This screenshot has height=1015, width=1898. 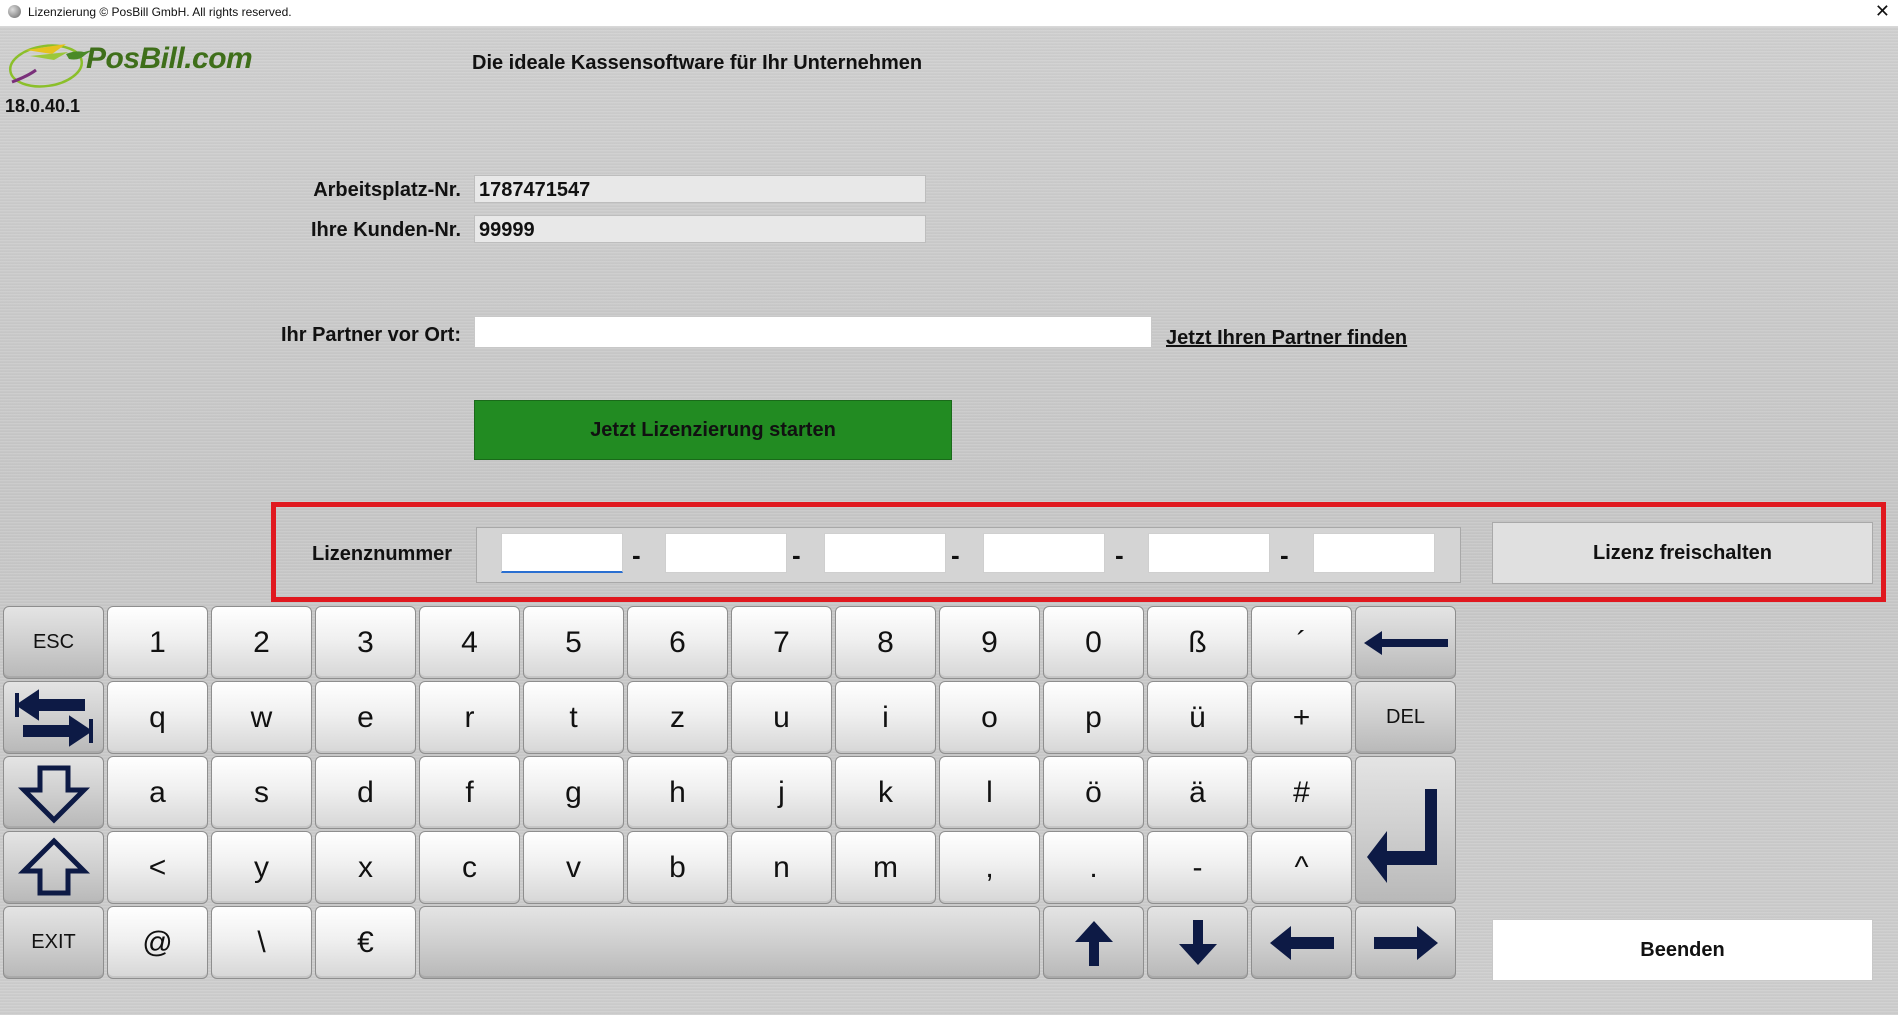 I want to click on tab-icon, so click(x=54, y=718).